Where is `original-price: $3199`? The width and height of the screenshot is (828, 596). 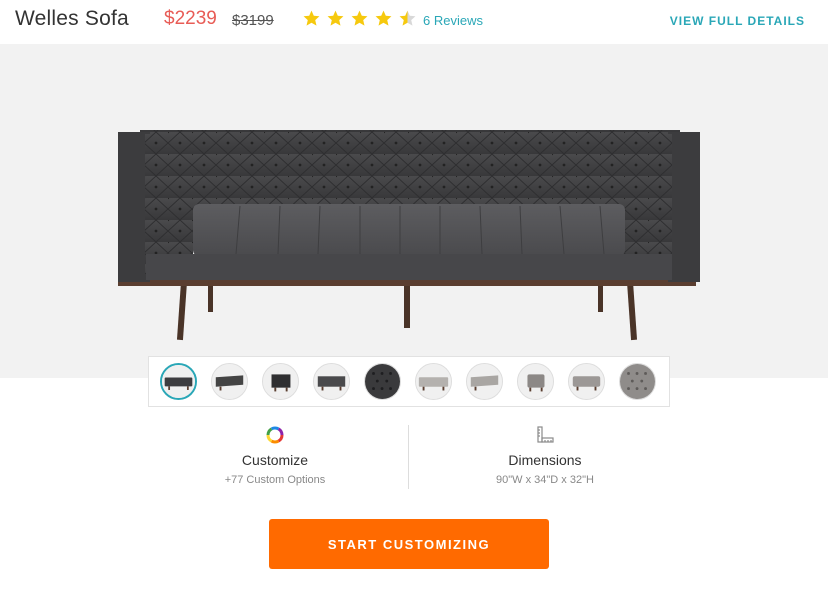 original-price: $3199 is located at coordinates (253, 20).